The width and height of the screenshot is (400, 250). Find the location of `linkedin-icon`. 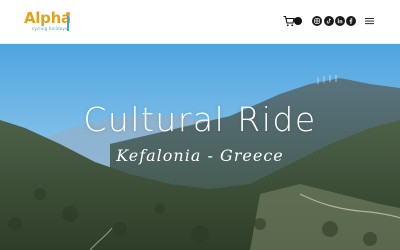

linkedin-icon is located at coordinates (340, 21).